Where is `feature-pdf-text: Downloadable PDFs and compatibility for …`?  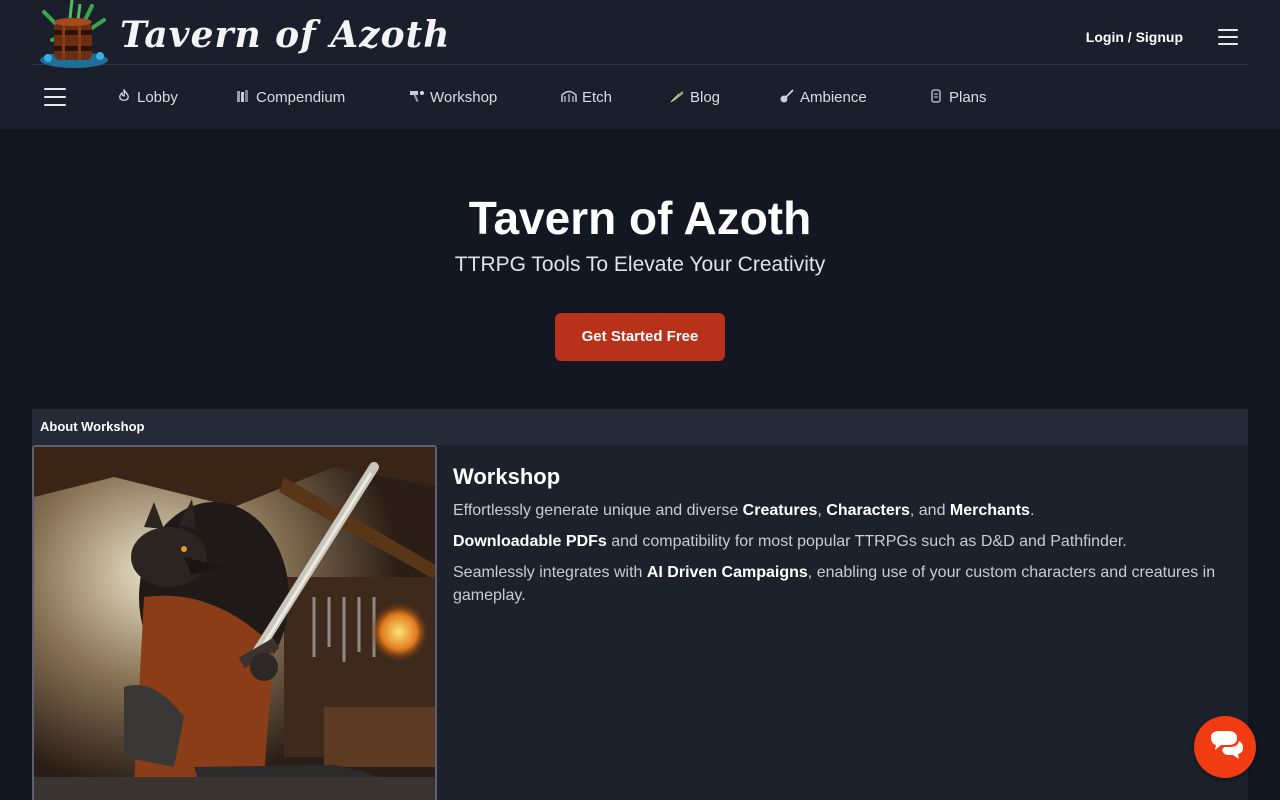 feature-pdf-text: Downloadable PDFs and compatibility for … is located at coordinates (838, 541).